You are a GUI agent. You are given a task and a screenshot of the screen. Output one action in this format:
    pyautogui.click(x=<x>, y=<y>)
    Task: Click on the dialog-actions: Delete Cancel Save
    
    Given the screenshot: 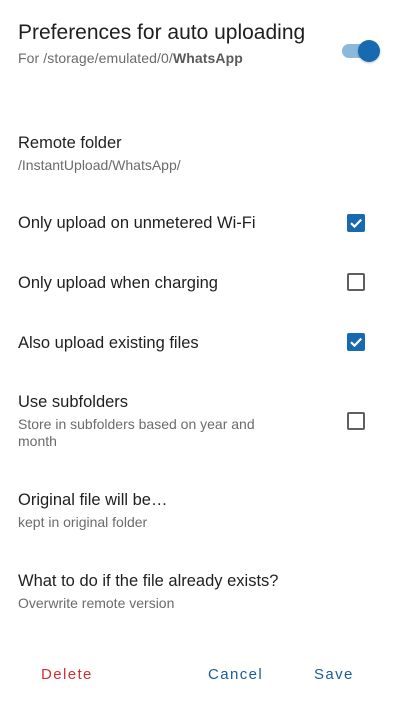 What is the action you would take?
    pyautogui.click(x=200, y=677)
    